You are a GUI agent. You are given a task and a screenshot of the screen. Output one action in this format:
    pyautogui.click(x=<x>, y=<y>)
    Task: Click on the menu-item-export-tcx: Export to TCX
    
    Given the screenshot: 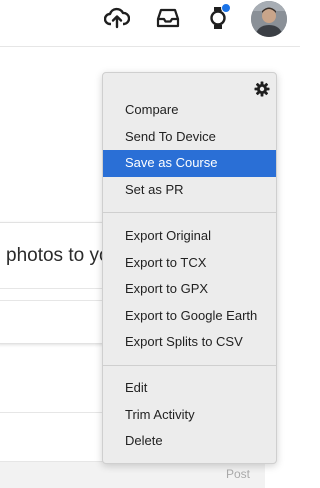 What is the action you would take?
    pyautogui.click(x=189, y=263)
    